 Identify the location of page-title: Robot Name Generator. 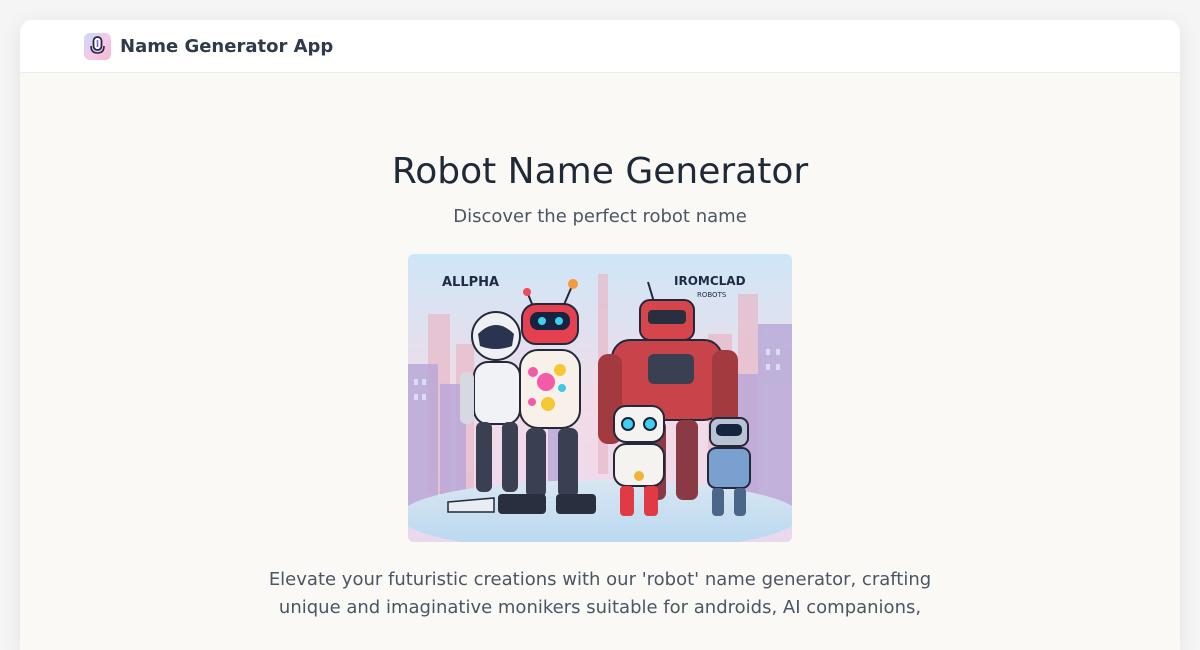
(600, 171).